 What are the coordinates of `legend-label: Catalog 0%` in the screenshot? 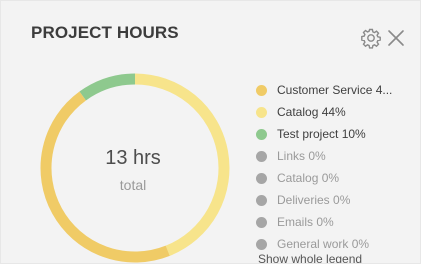 It's located at (308, 178).